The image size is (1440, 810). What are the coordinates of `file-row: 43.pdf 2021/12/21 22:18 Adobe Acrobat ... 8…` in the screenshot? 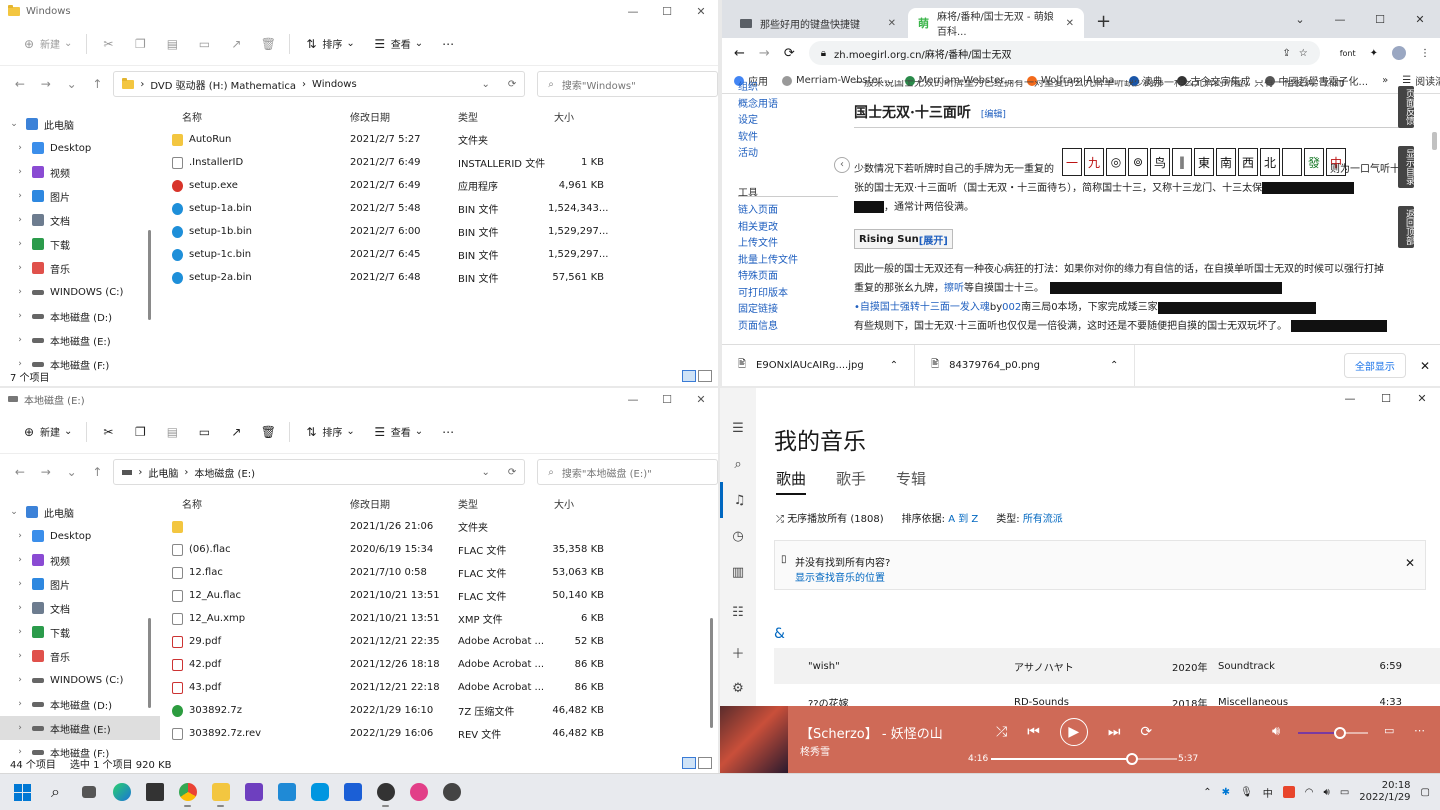 It's located at (382, 687).